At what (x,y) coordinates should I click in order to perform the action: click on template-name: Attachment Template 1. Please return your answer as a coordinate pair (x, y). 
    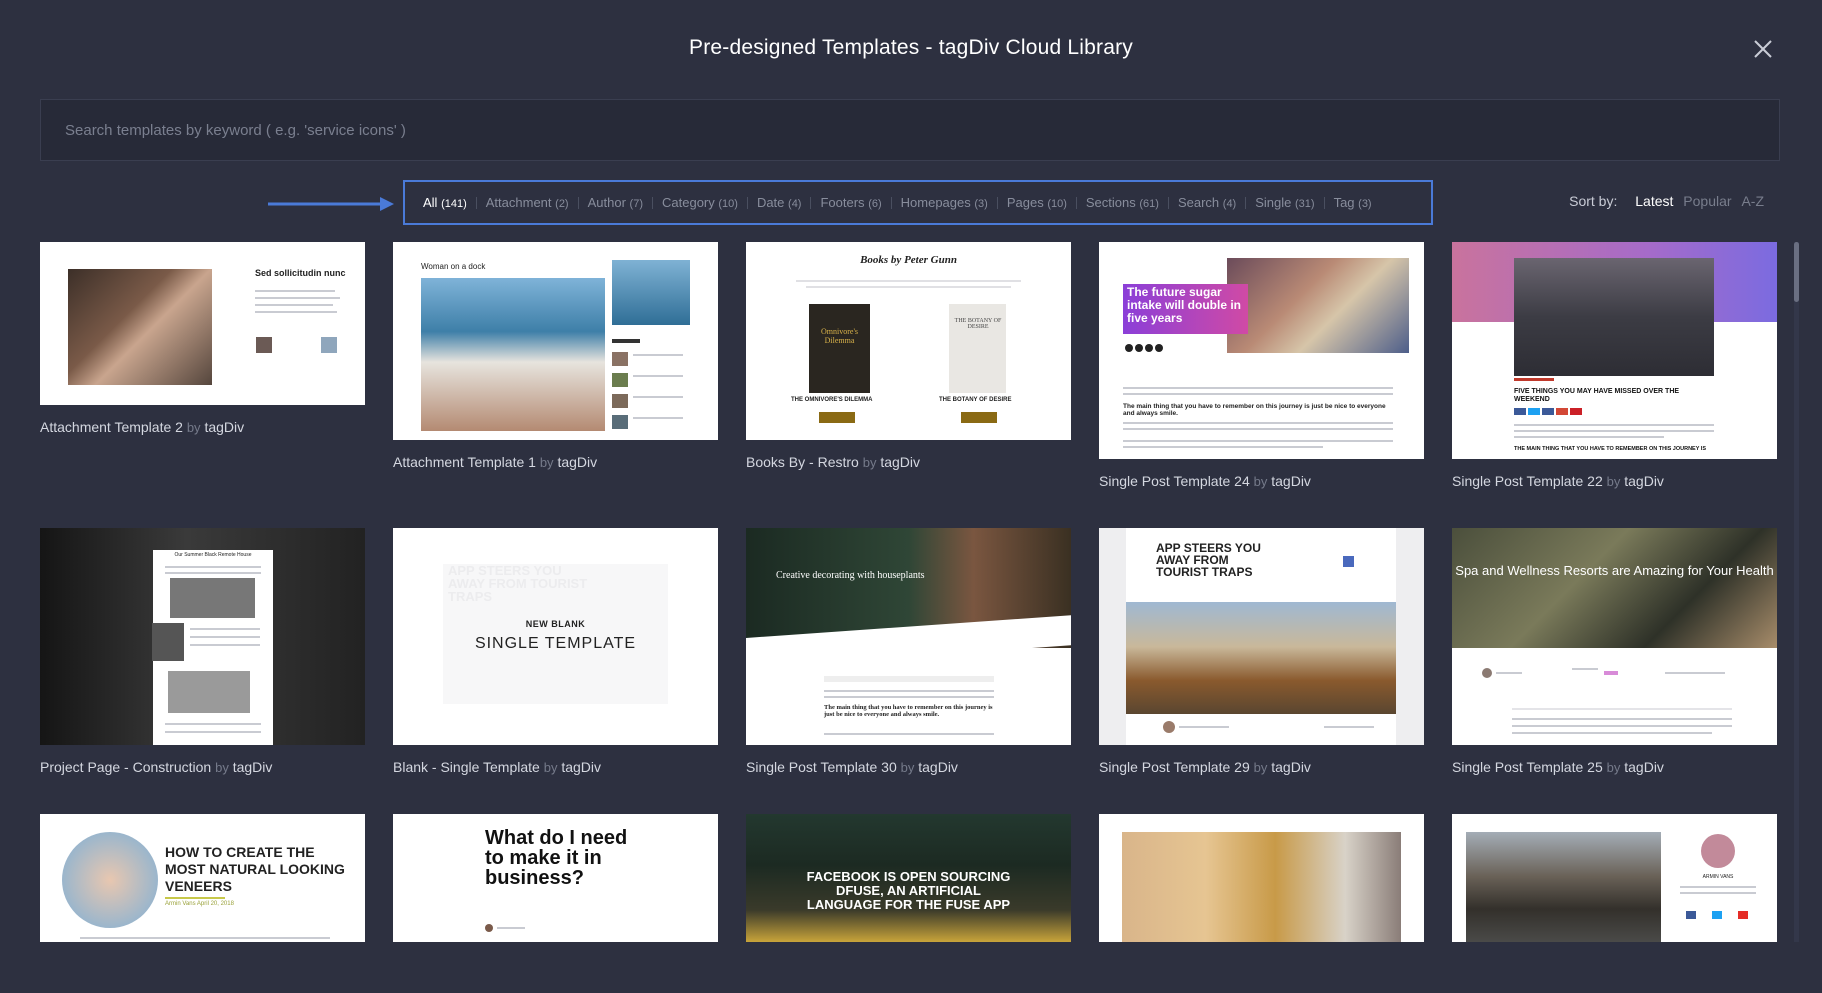
    Looking at the image, I should click on (464, 462).